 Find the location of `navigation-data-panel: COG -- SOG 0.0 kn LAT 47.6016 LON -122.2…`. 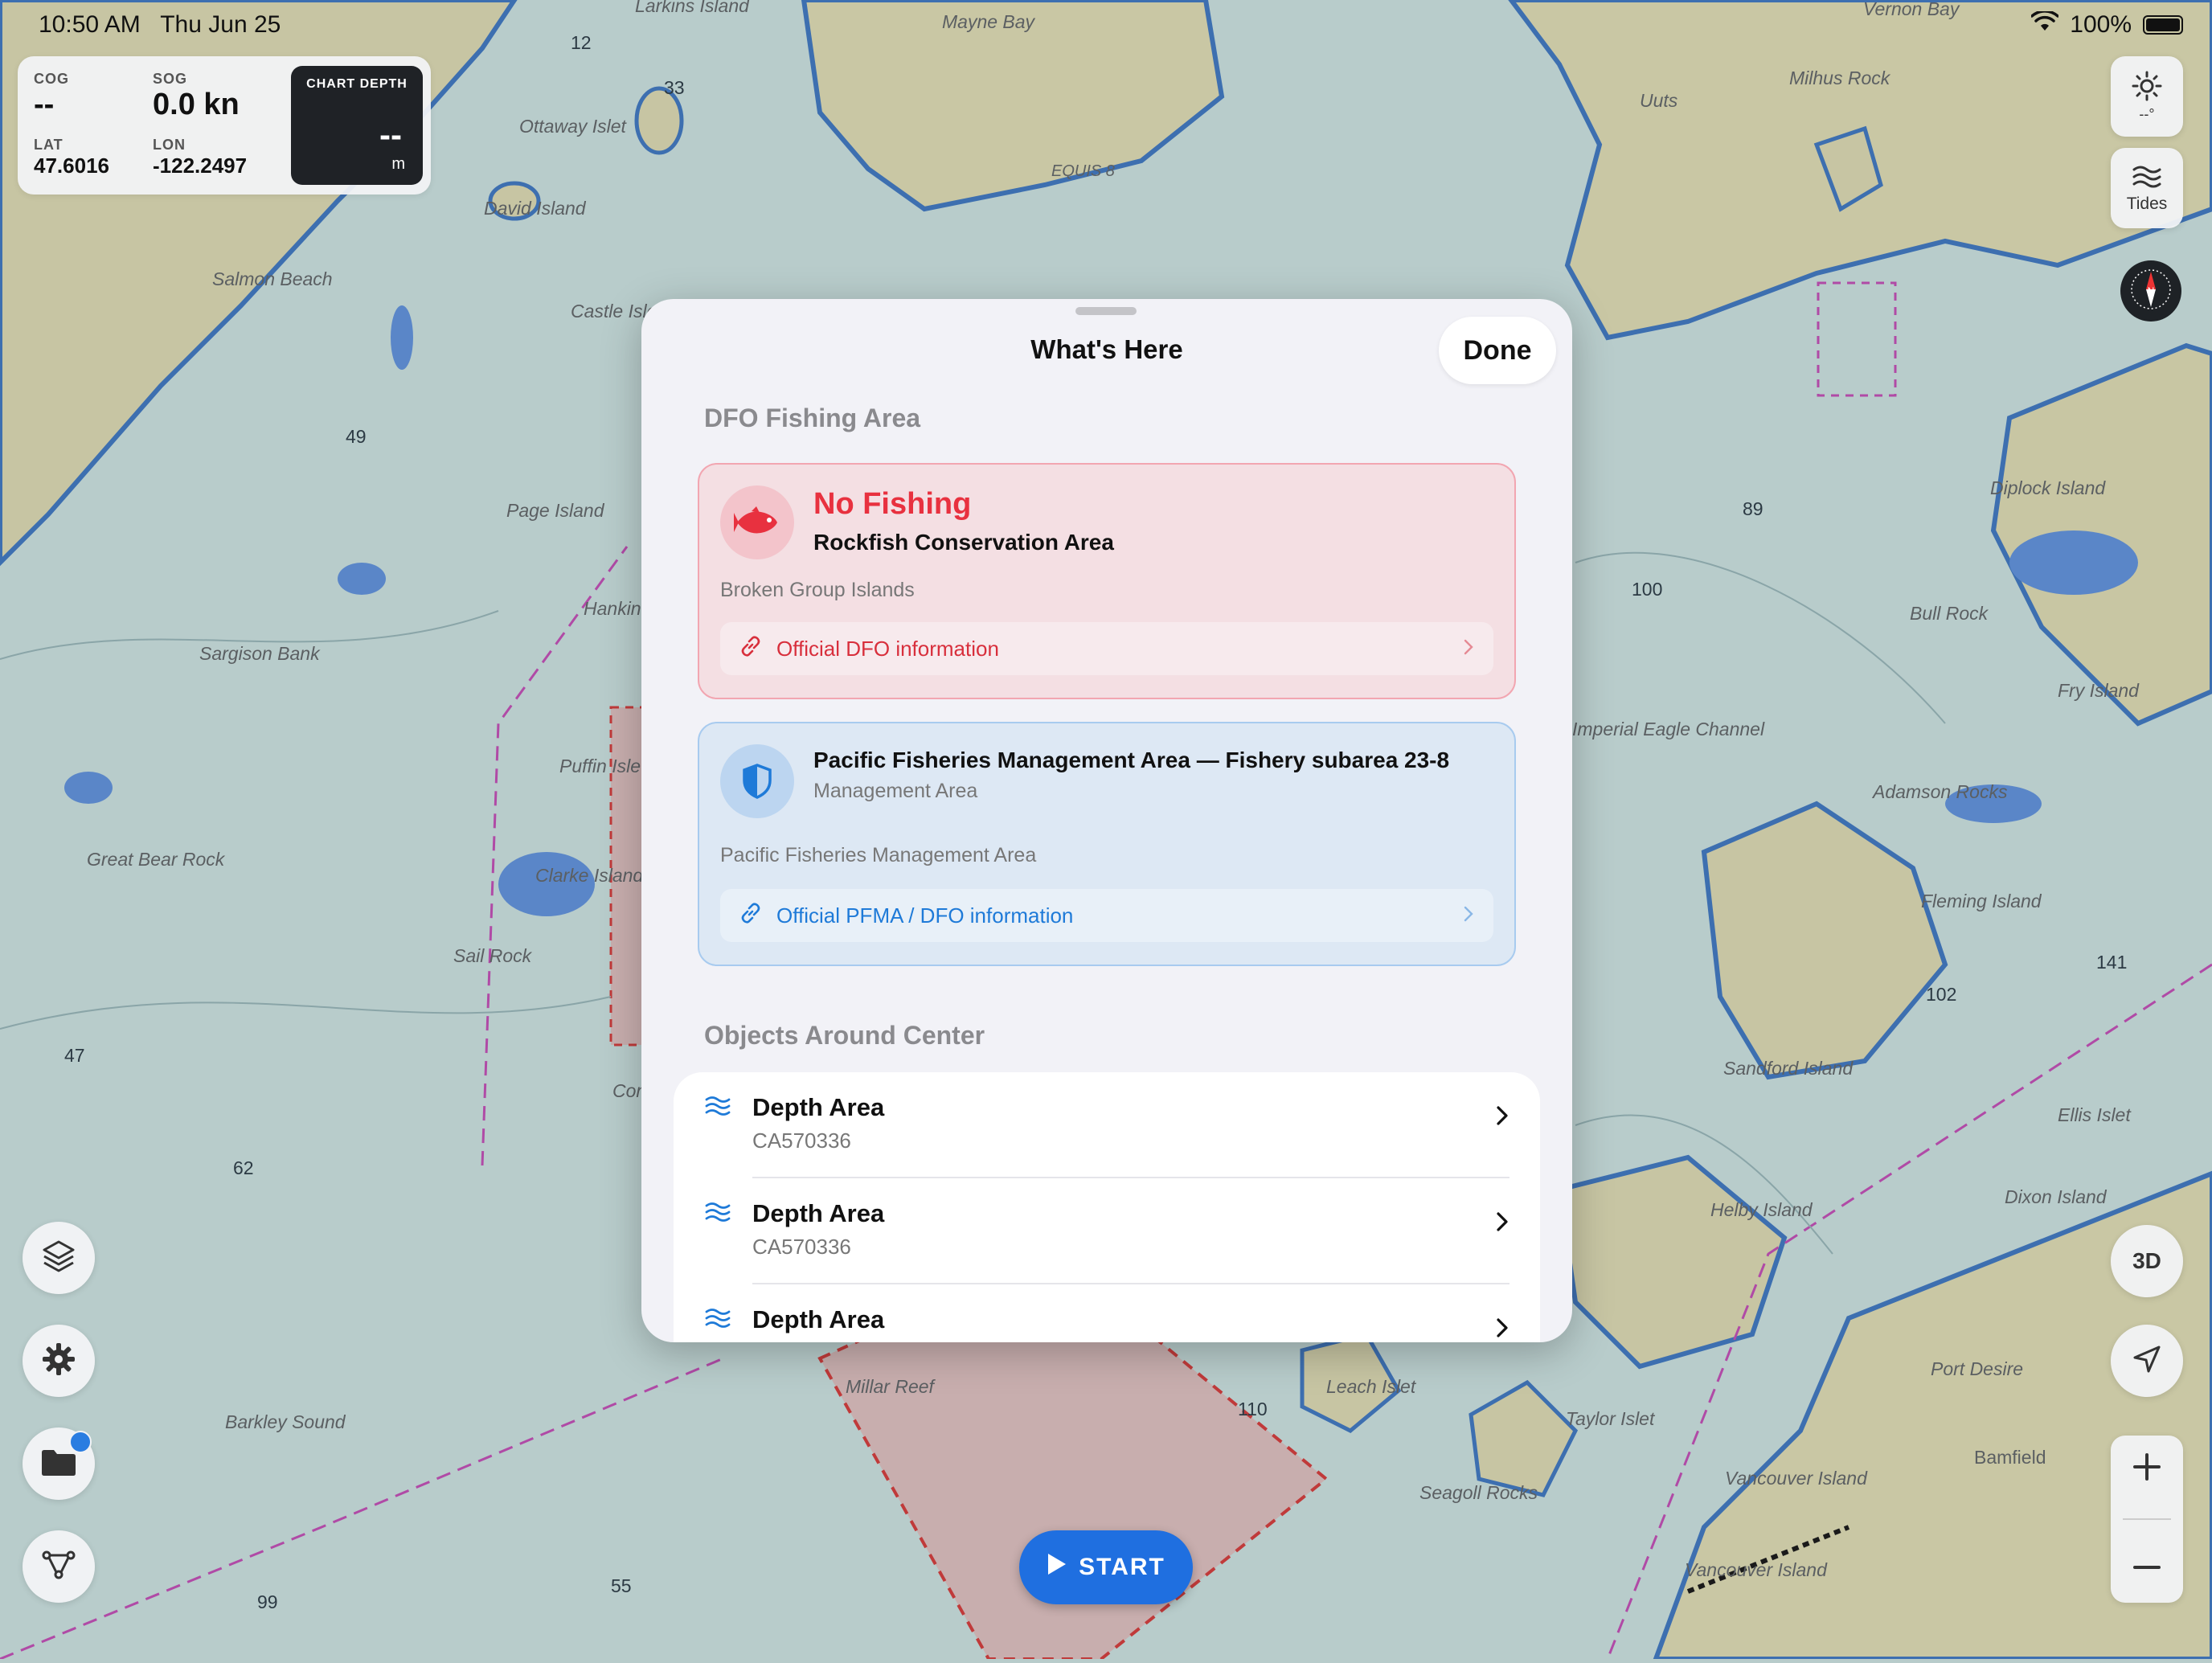

navigation-data-panel: COG -- SOG 0.0 kn LAT 47.6016 LON -122.2… is located at coordinates (224, 125).